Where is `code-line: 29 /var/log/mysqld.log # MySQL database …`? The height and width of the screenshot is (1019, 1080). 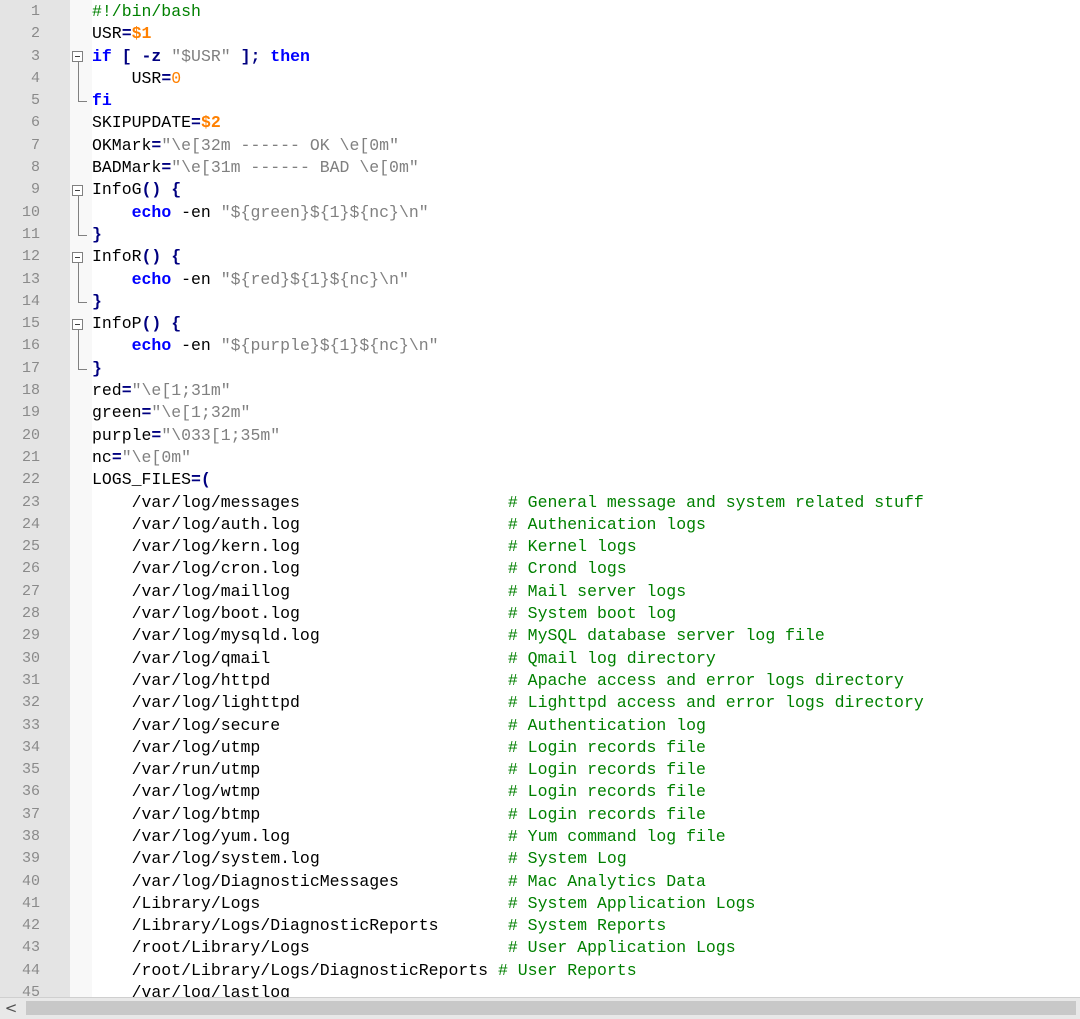
code-line: 29 /var/log/mysqld.log # MySQL database … is located at coordinates (540, 636).